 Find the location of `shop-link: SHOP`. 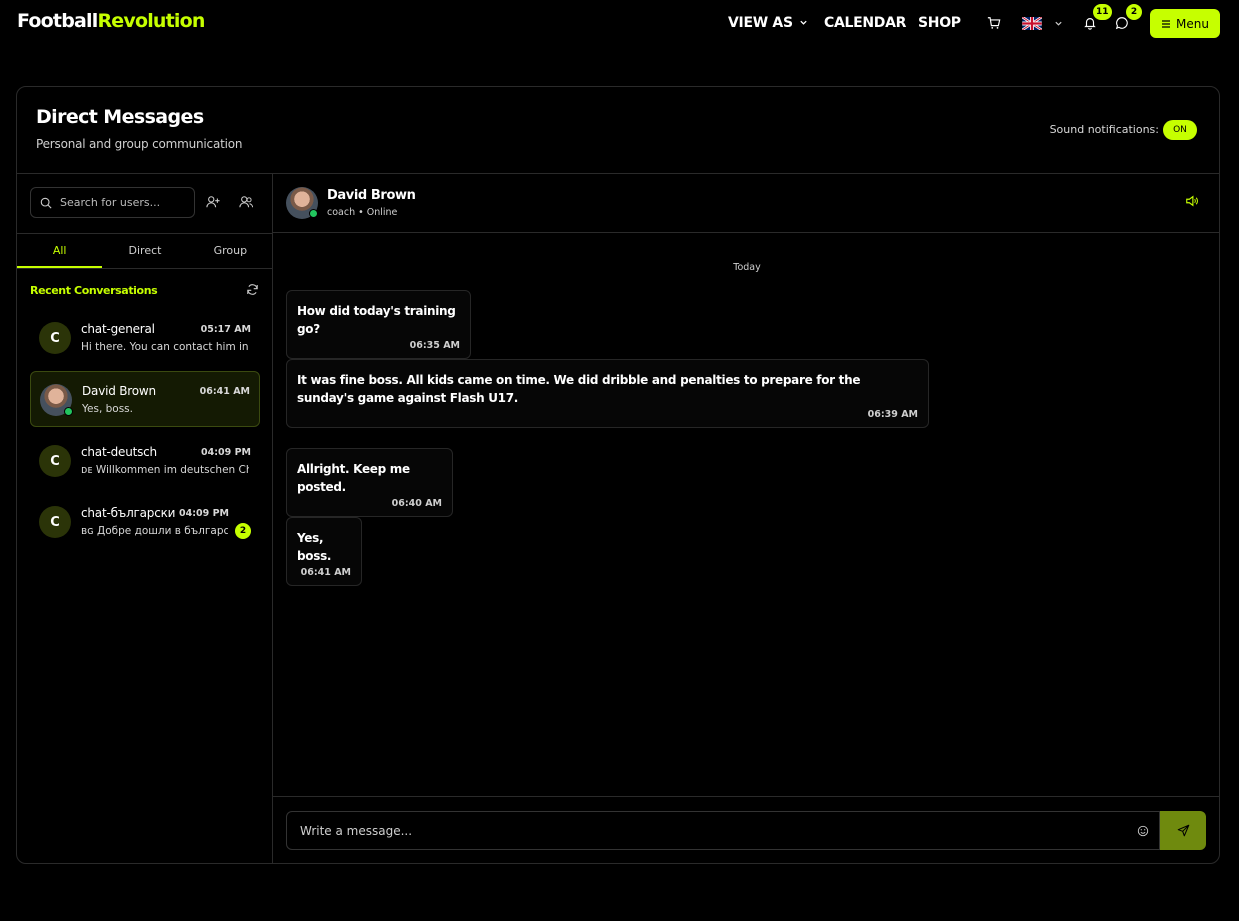

shop-link: SHOP is located at coordinates (939, 23).